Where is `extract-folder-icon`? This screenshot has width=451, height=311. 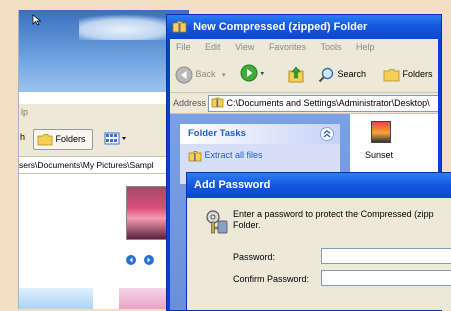
extract-folder-icon is located at coordinates (195, 155).